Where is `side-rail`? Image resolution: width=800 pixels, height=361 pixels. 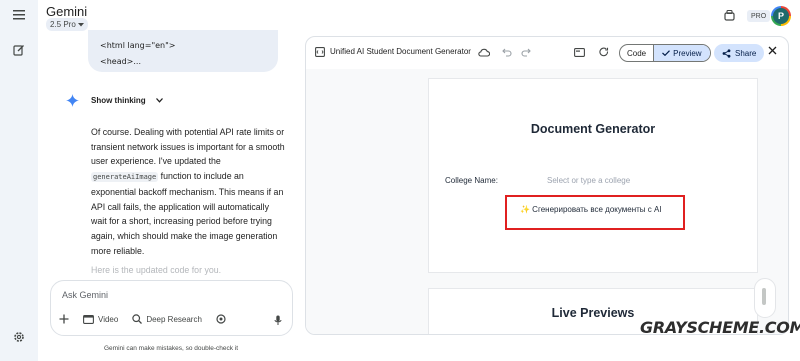 side-rail is located at coordinates (19, 180).